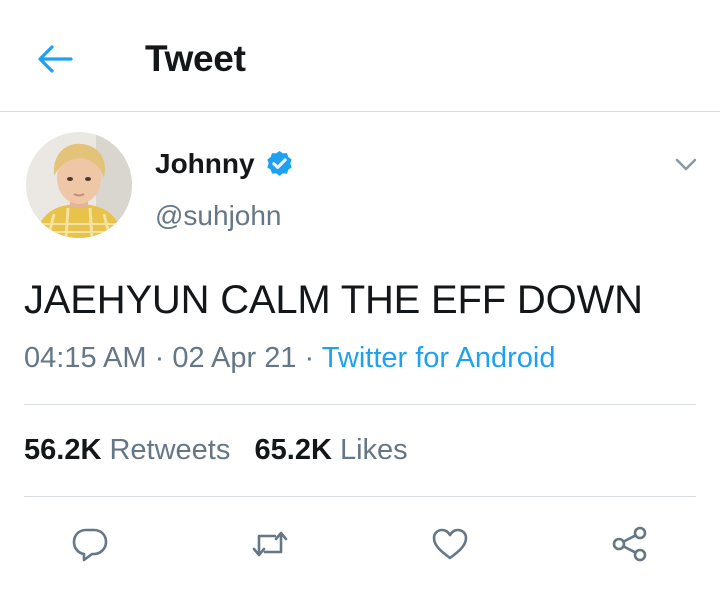  What do you see at coordinates (279, 164) in the screenshot?
I see `verified-badge-icon` at bounding box center [279, 164].